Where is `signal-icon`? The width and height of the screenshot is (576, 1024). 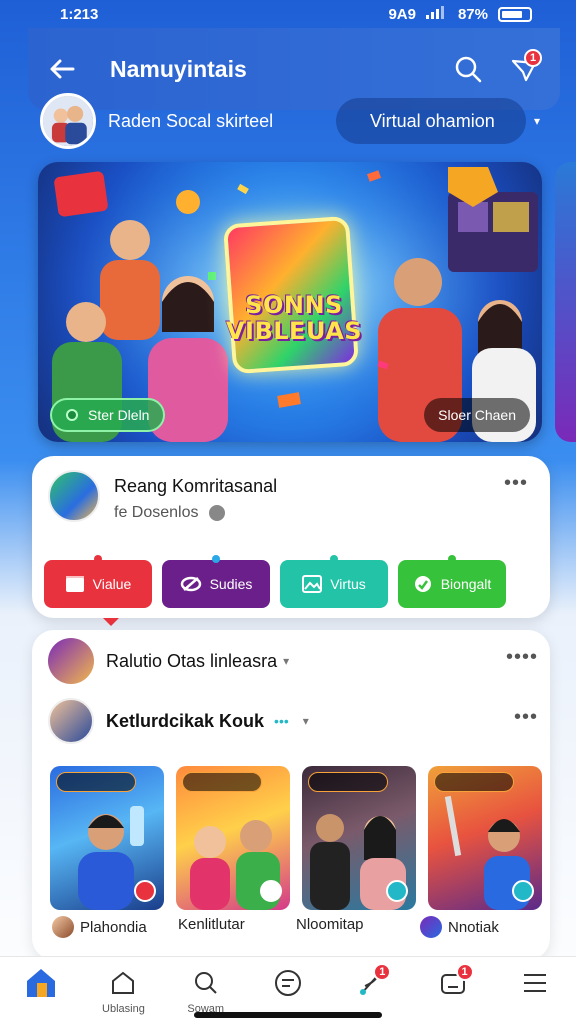
signal-icon is located at coordinates (436, 14).